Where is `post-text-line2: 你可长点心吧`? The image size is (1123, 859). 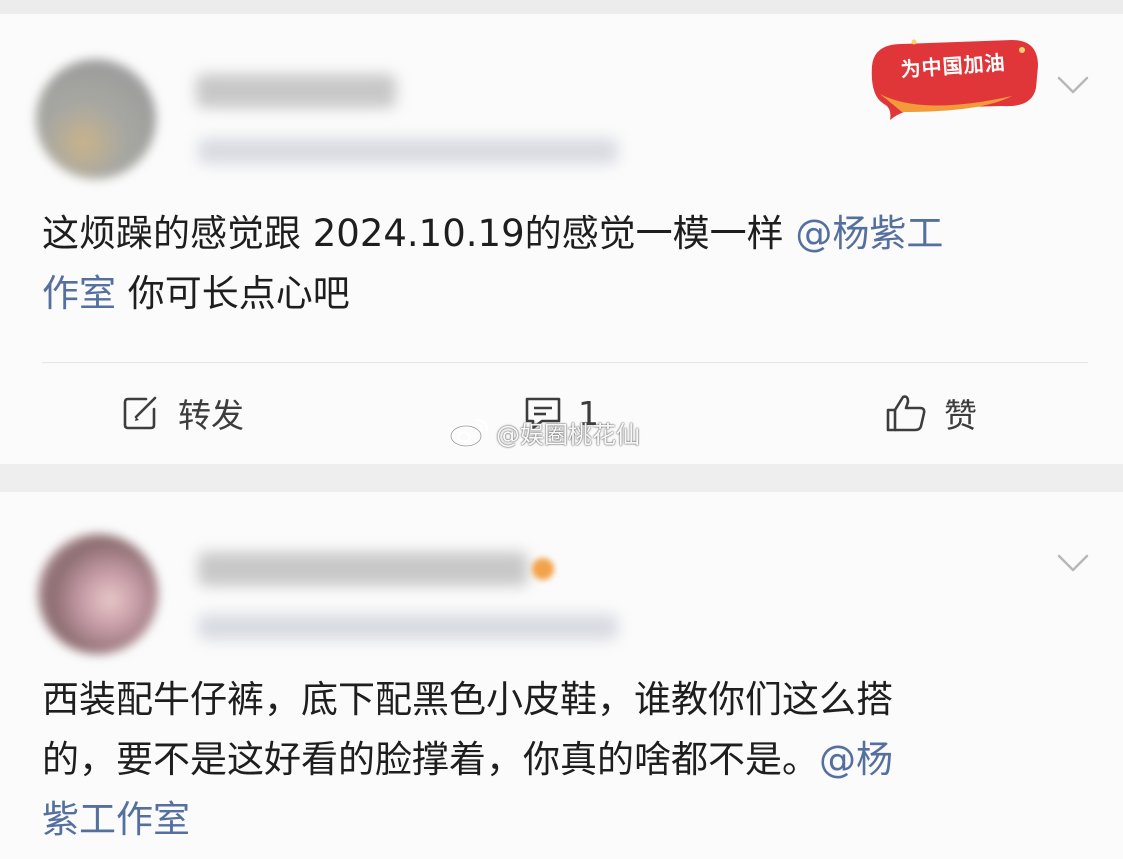 post-text-line2: 你可长点心吧 is located at coordinates (233, 293).